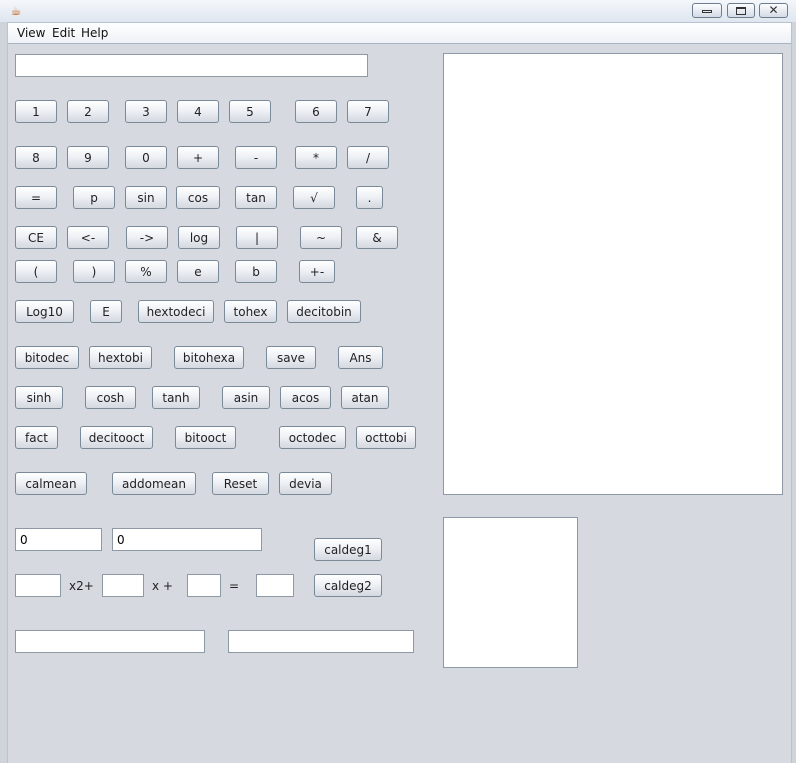 This screenshot has width=796, height=763. I want to click on key-right: ->, so click(147, 237).